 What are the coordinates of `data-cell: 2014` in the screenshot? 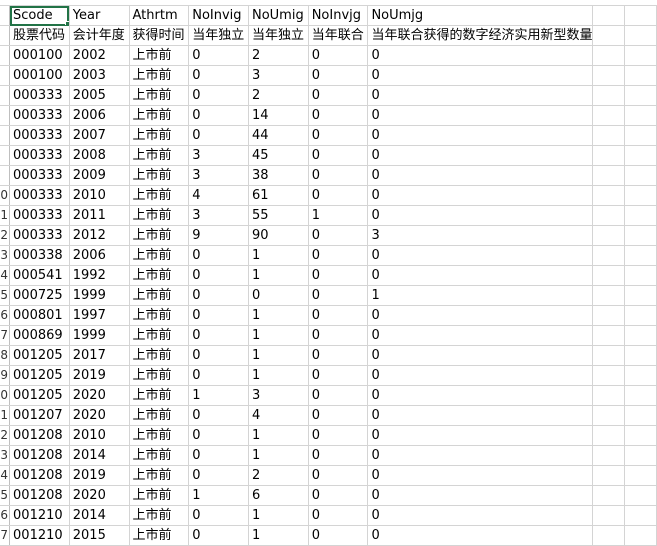 It's located at (99, 515).